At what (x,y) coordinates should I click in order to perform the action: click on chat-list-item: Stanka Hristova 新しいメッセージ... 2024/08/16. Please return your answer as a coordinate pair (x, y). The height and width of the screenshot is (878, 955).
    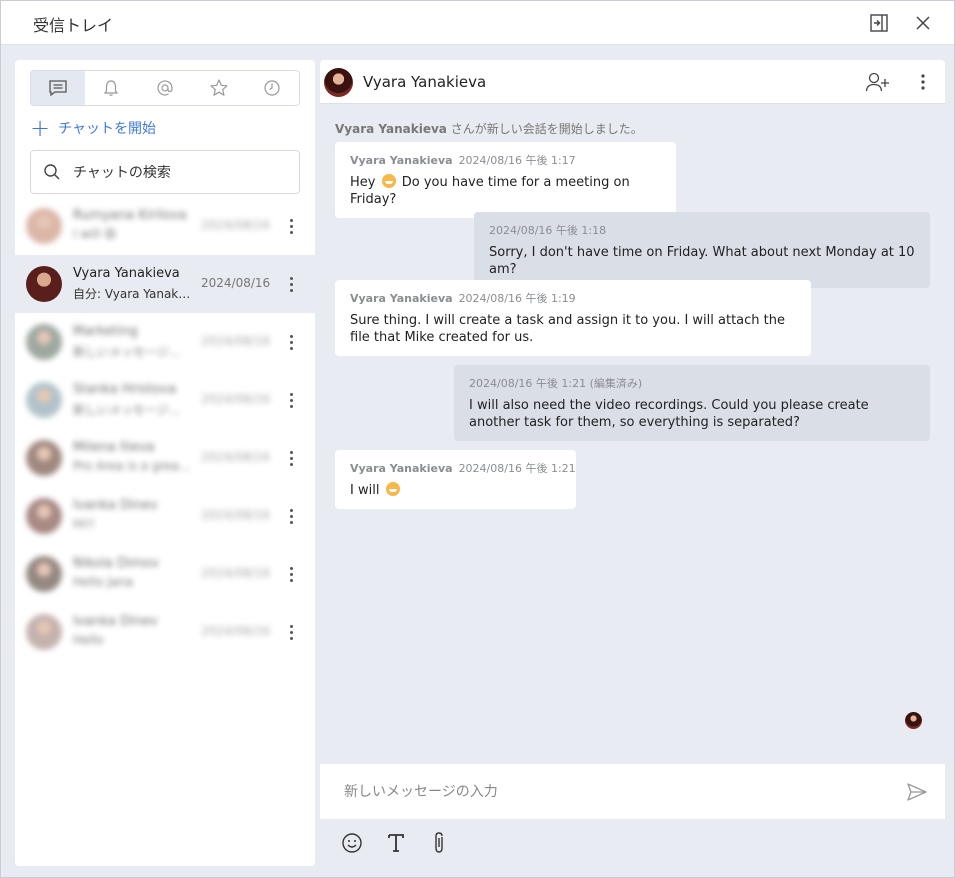
    Looking at the image, I should click on (165, 400).